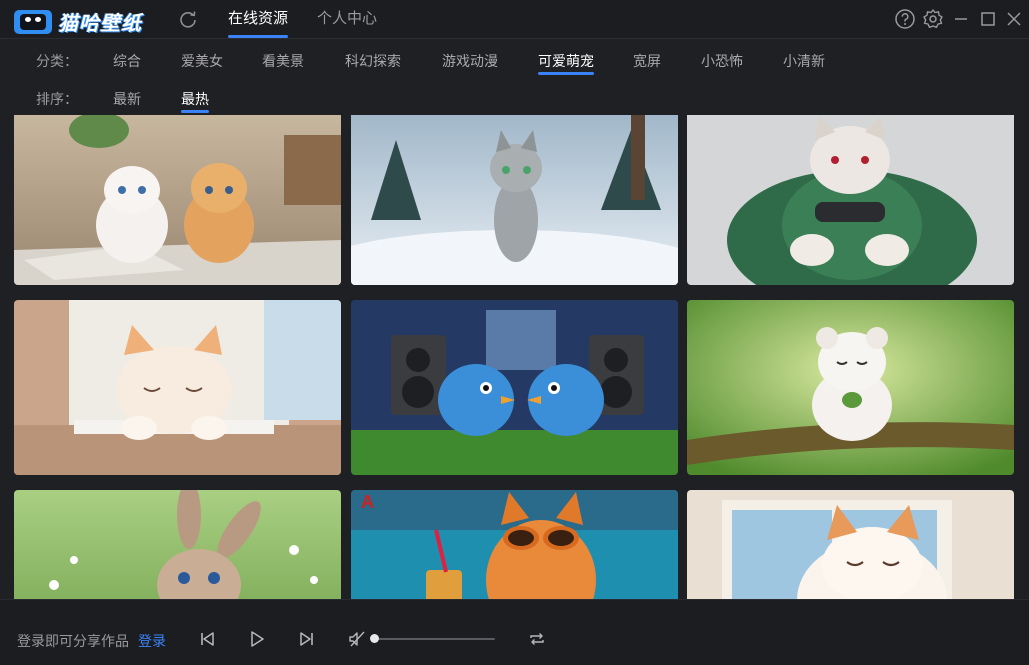 The height and width of the screenshot is (665, 1029). I want to click on login-hint: 登录即可分享作品, so click(73, 641).